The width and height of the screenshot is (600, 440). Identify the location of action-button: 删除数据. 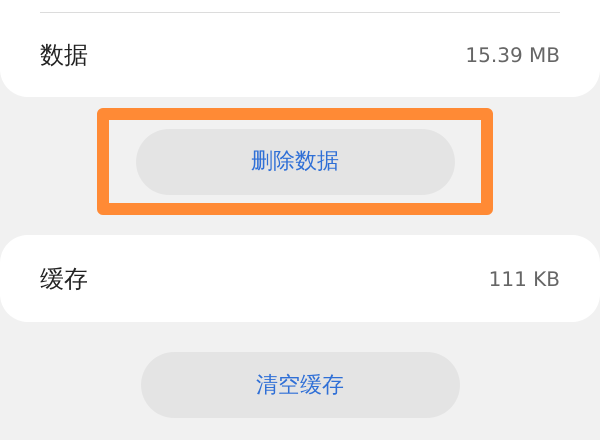
(295, 161).